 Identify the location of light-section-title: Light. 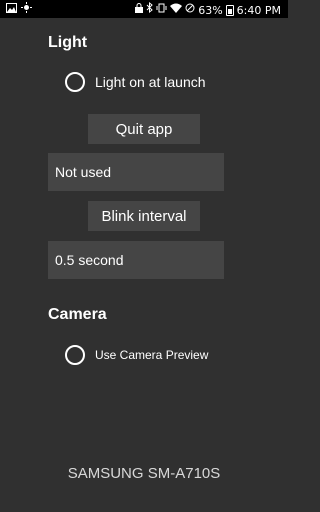
(68, 42).